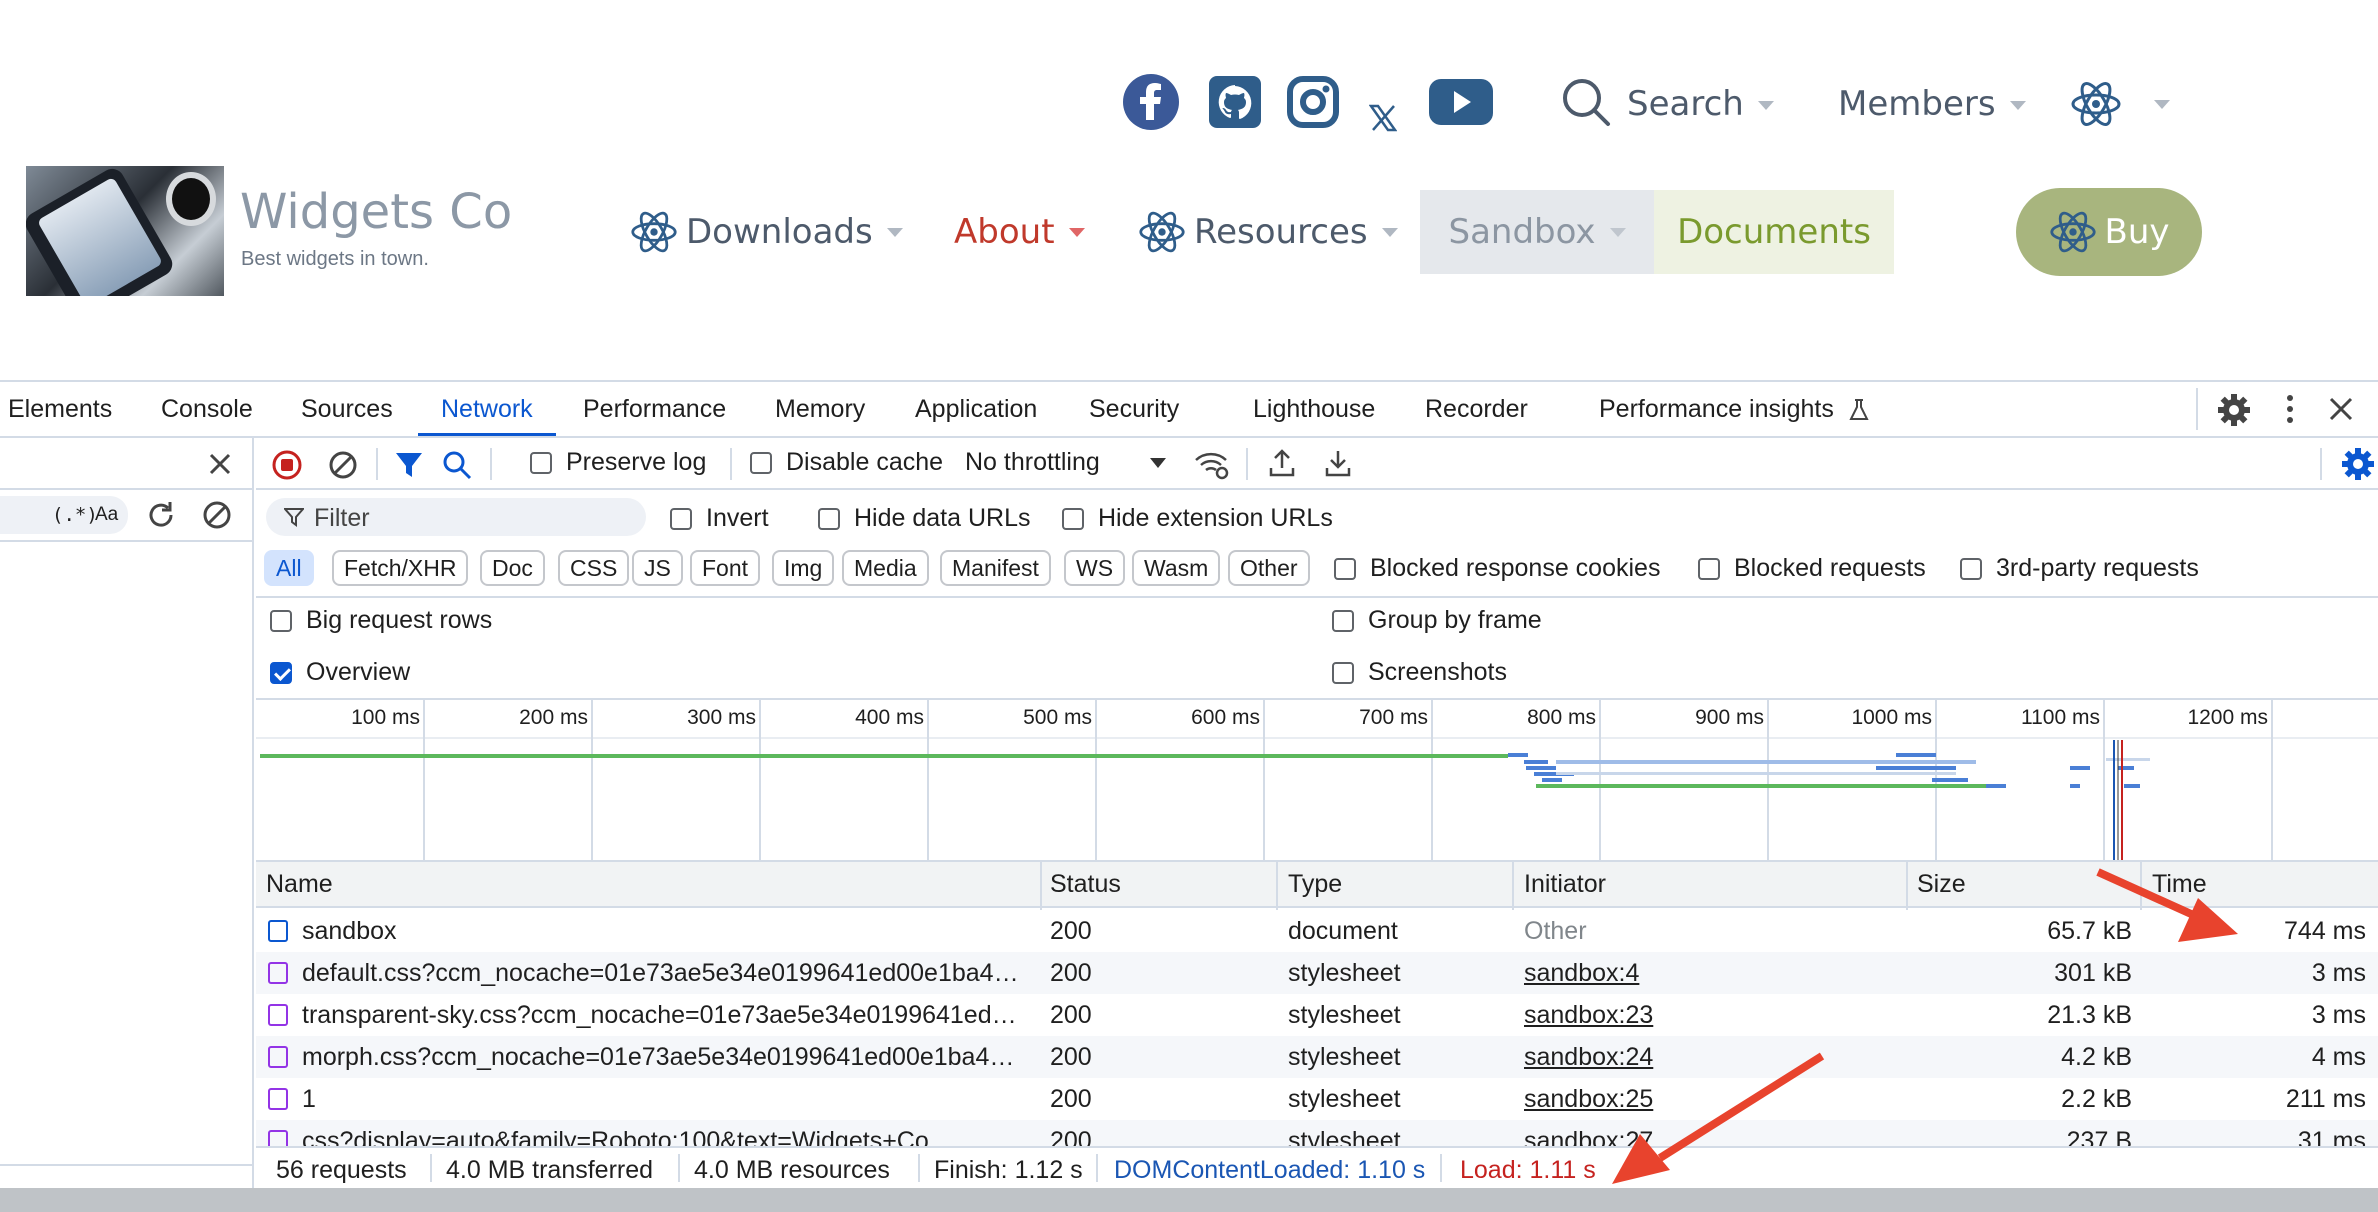 The height and width of the screenshot is (1212, 2378). I want to click on filter-pill-font: Font, so click(725, 568).